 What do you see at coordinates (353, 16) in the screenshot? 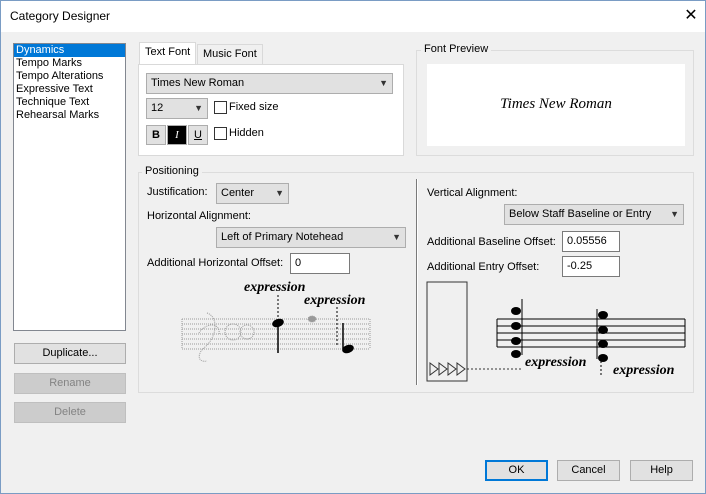
I see `title-bar: Category Designer ✕` at bounding box center [353, 16].